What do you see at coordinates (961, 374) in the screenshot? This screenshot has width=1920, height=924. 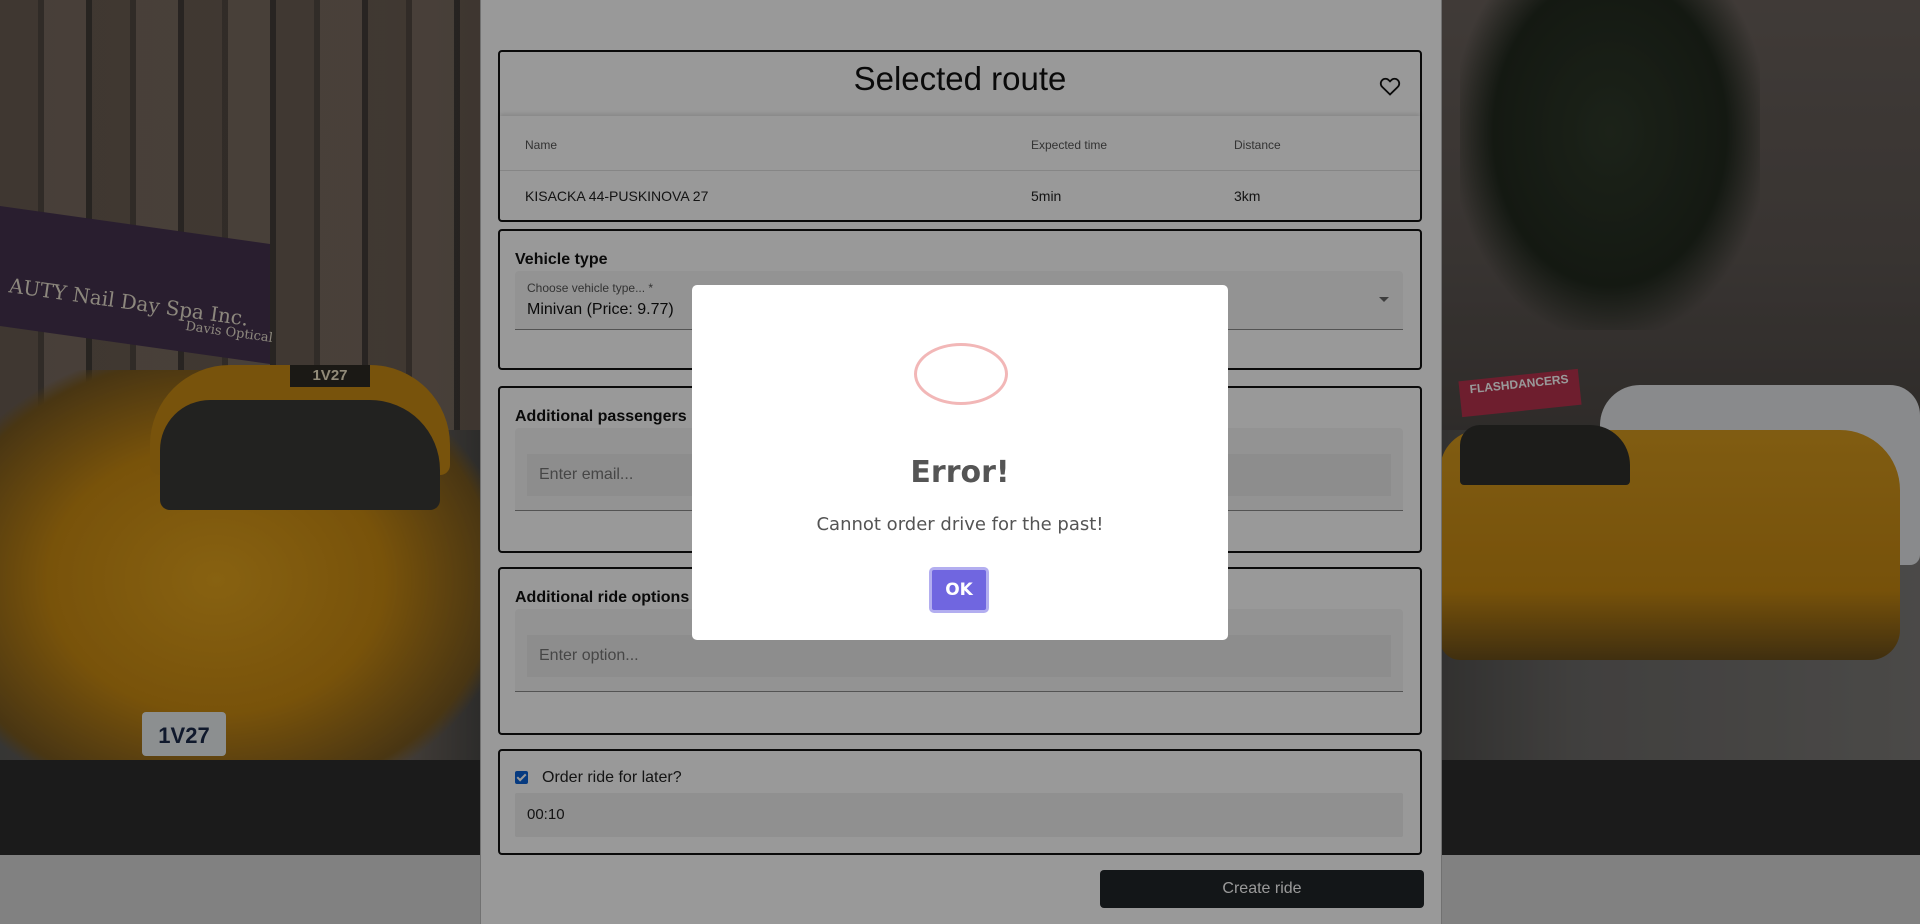 I see `error-icon` at bounding box center [961, 374].